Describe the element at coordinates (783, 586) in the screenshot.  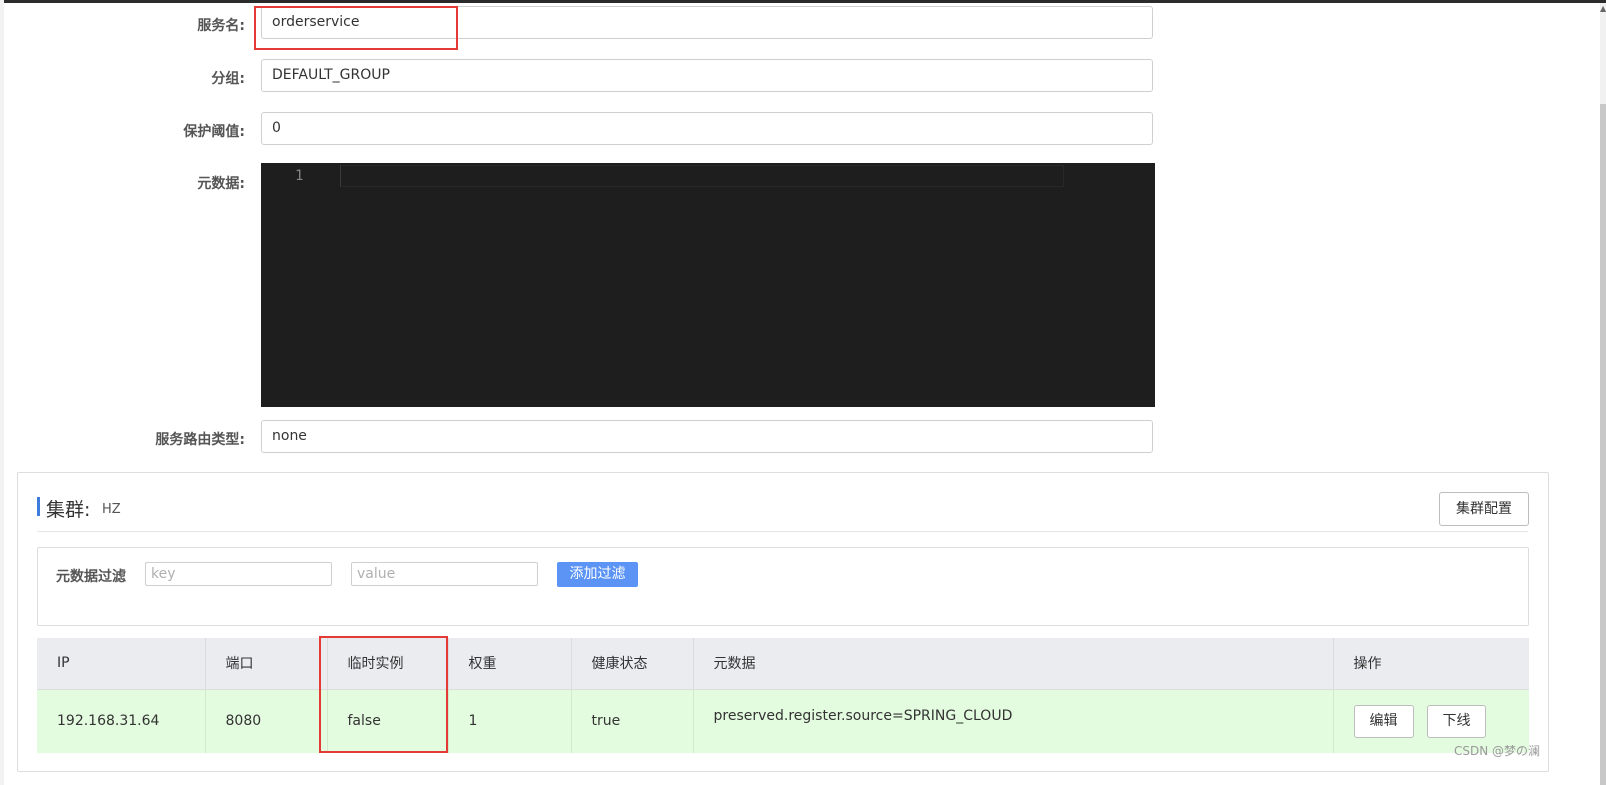
I see `metadata-filter-box` at that location.